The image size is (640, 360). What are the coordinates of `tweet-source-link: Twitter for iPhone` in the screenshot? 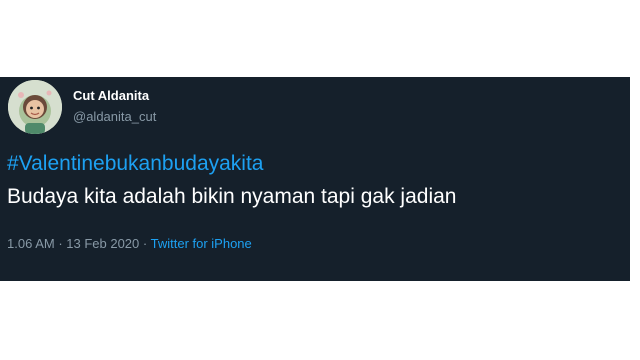 It's located at (201, 243).